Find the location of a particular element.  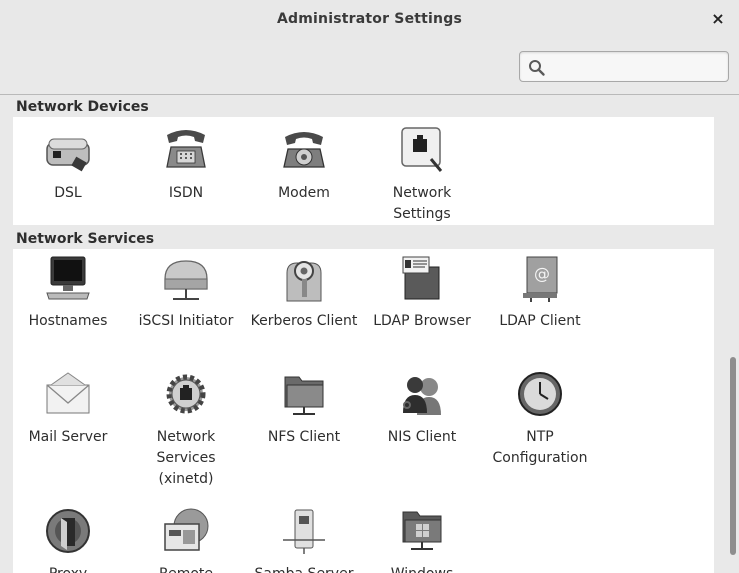

title-bar: Administrator Settings × is located at coordinates (369, 20).